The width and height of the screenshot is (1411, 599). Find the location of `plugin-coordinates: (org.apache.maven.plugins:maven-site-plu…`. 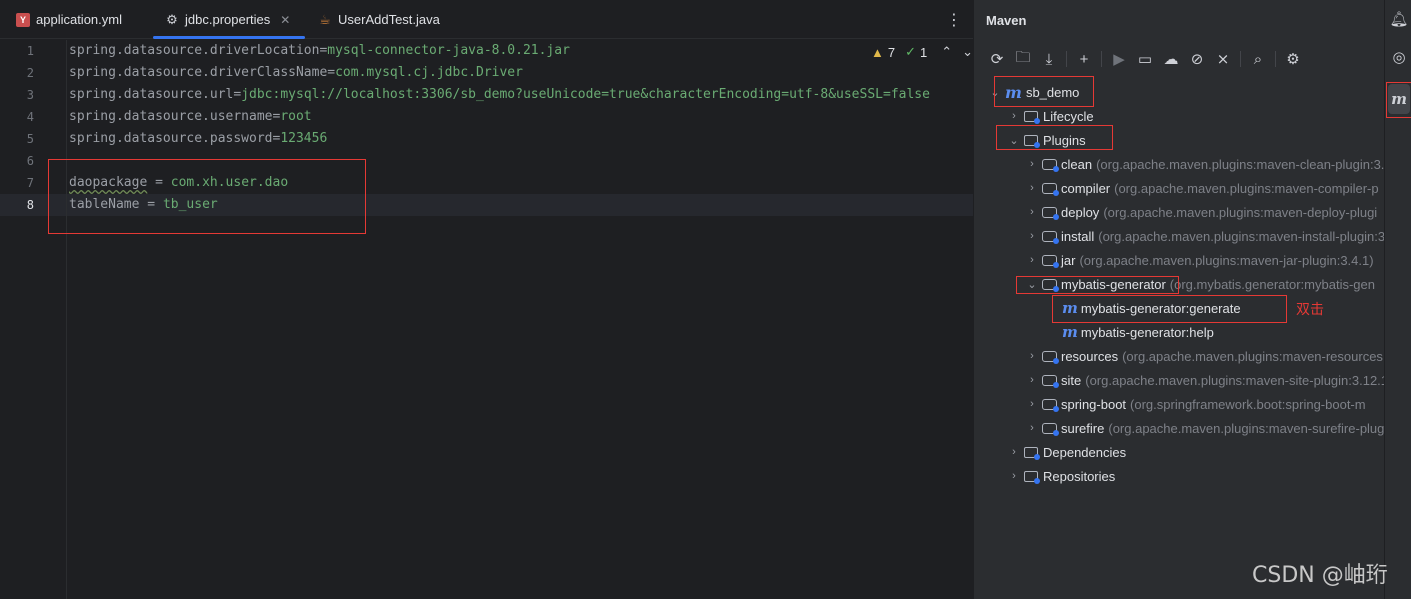

plugin-coordinates: (org.apache.maven.plugins:maven-site-plu… is located at coordinates (1237, 380).